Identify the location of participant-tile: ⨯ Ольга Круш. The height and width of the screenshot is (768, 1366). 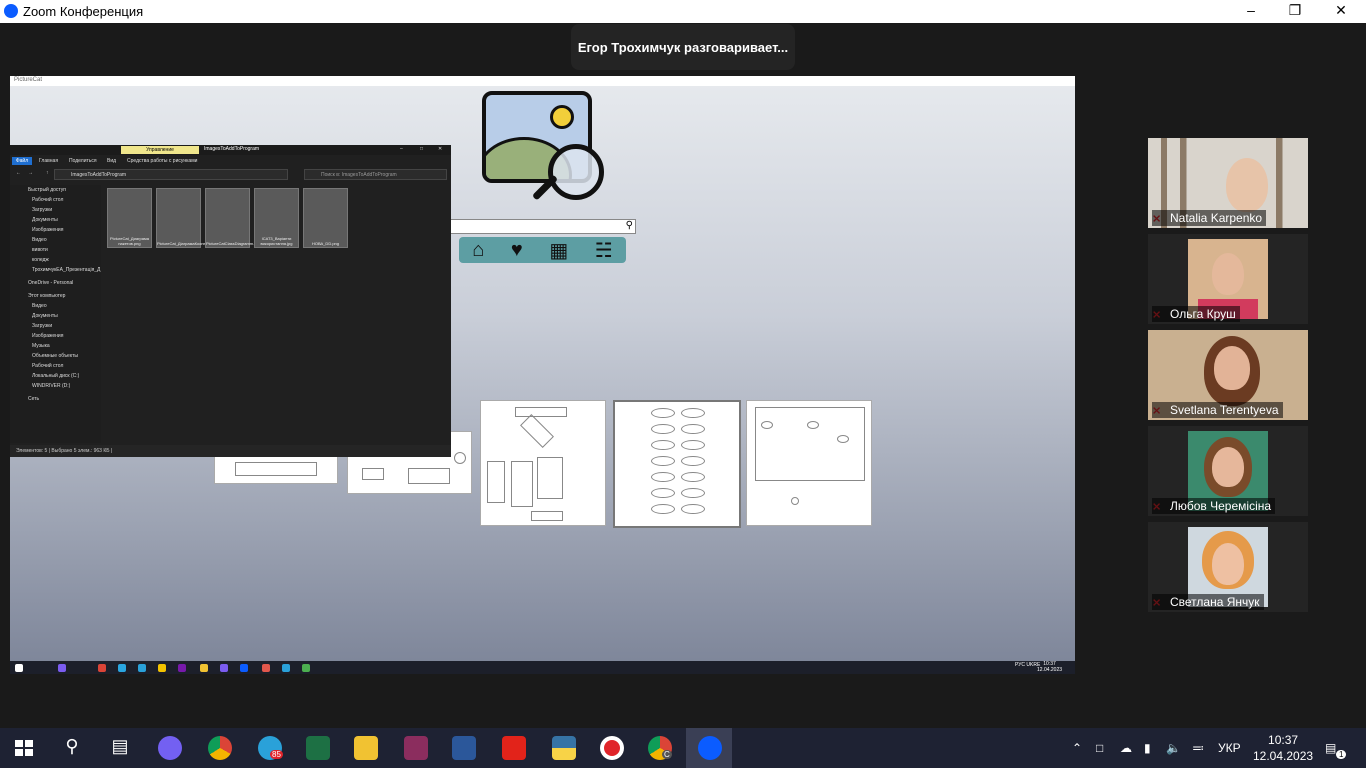
(1228, 279).